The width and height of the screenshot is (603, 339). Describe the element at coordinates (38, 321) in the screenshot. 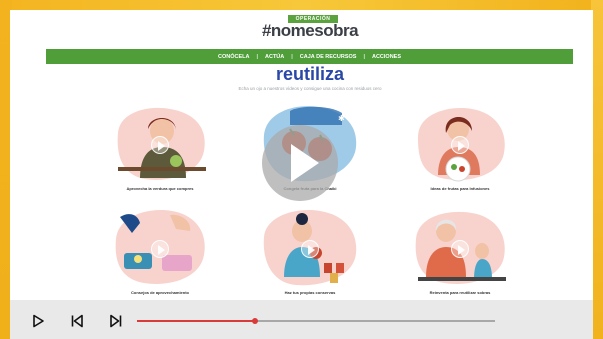

I see `play-icon` at that location.